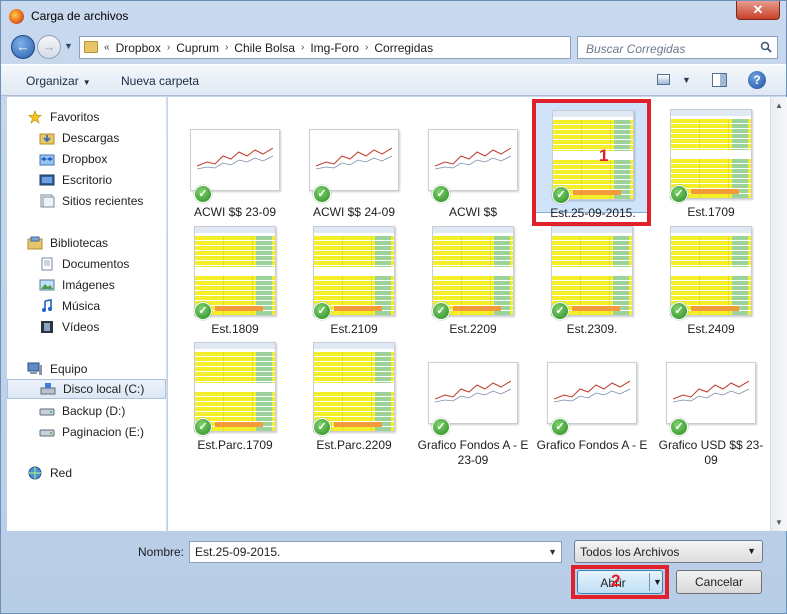  What do you see at coordinates (86, 473) in the screenshot?
I see `sidebar-item-network: Red` at bounding box center [86, 473].